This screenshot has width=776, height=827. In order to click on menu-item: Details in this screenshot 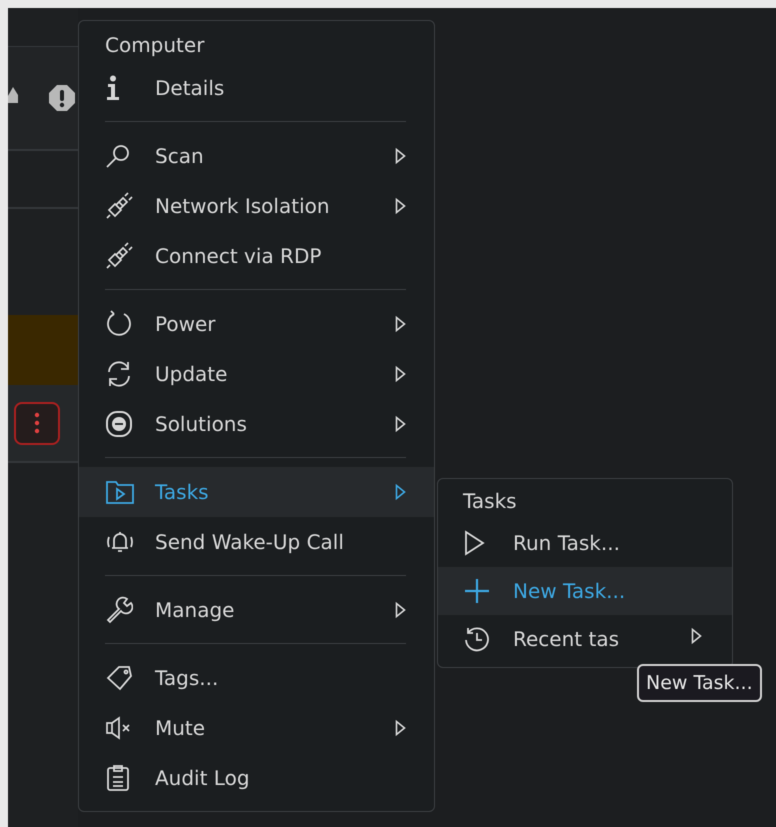, I will do `click(256, 88)`.